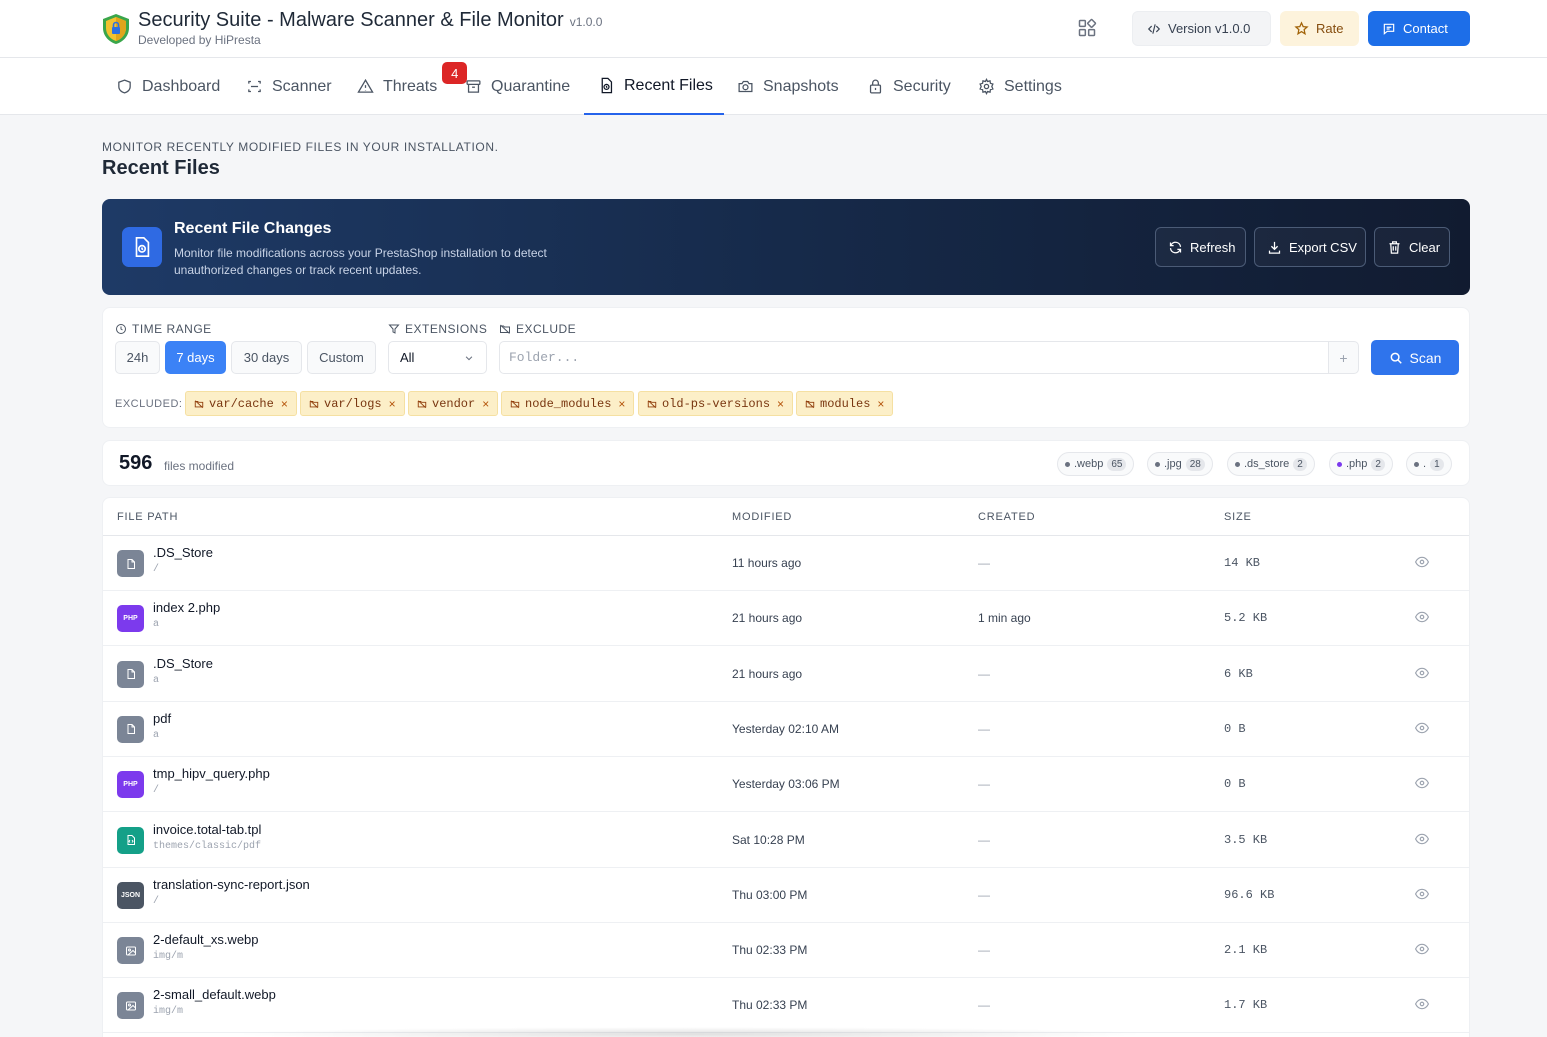 The height and width of the screenshot is (1037, 1547). I want to click on export-csv-button-label: Export CSV, so click(1323, 247).